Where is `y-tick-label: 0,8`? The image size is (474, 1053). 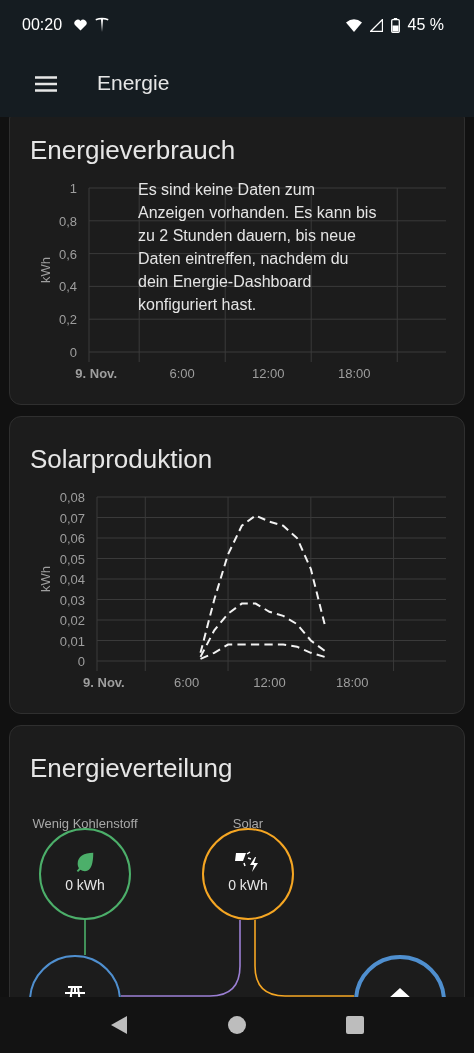
y-tick-label: 0,8 is located at coordinates (67, 221).